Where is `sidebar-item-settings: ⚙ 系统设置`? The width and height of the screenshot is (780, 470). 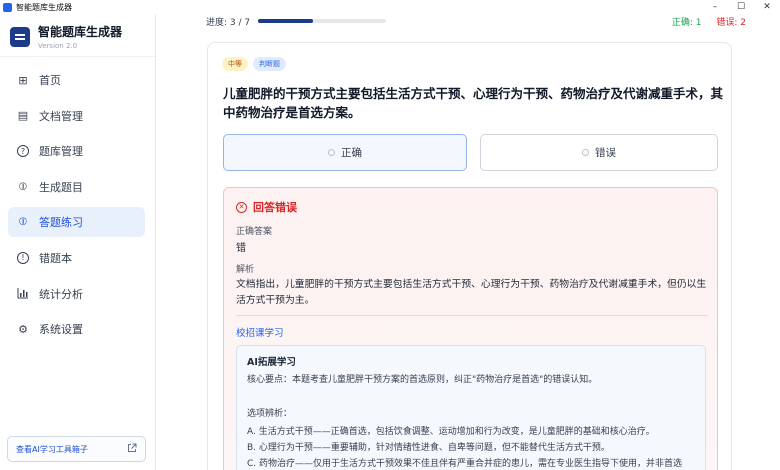 sidebar-item-settings: ⚙ 系统设置 is located at coordinates (76, 329).